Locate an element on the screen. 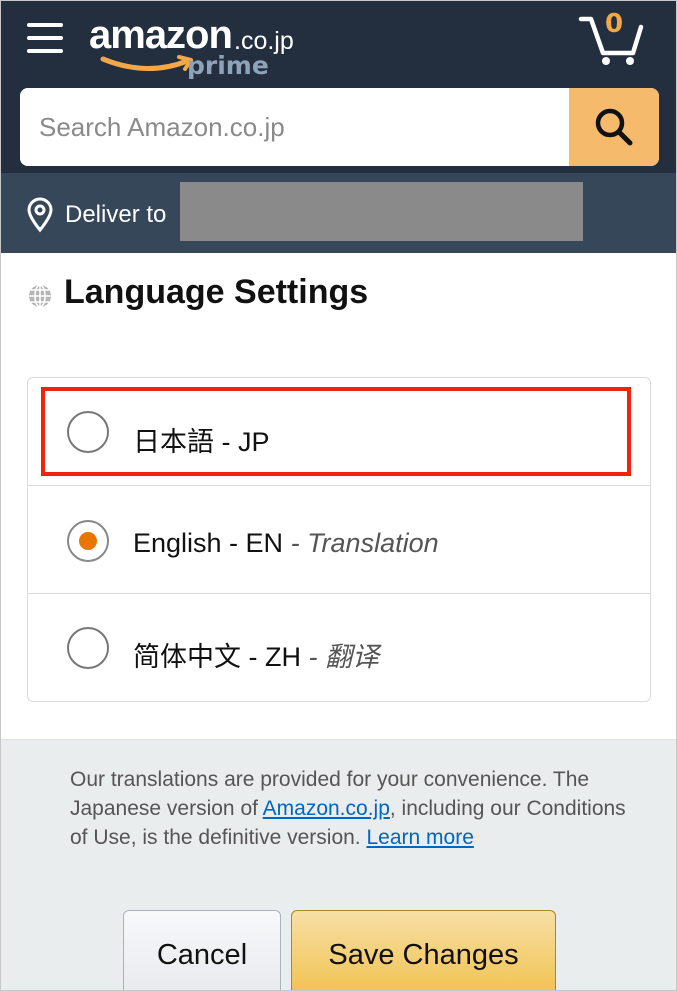 This screenshot has width=677, height=991. language-label-zh: 简体中文 - ZH - 翻译 is located at coordinates (256, 657).